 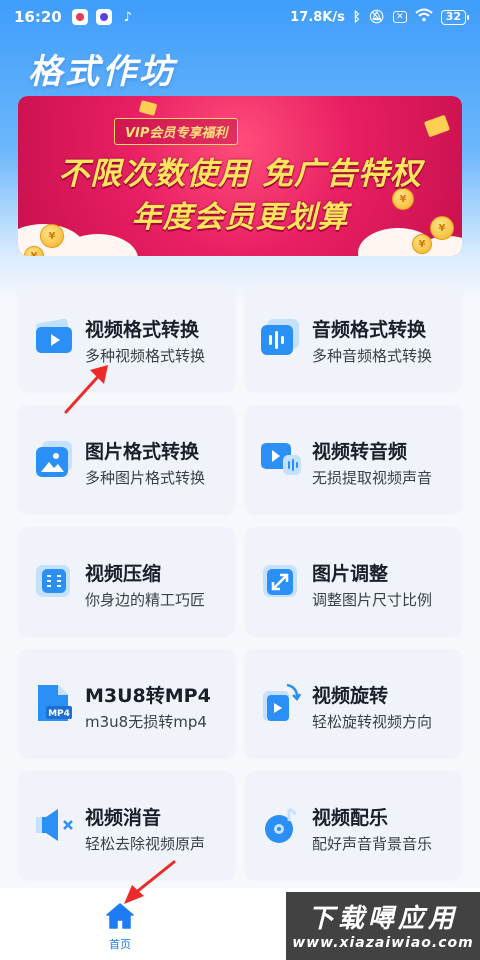 I want to click on tiktok-icon: ♪, so click(x=127, y=17).